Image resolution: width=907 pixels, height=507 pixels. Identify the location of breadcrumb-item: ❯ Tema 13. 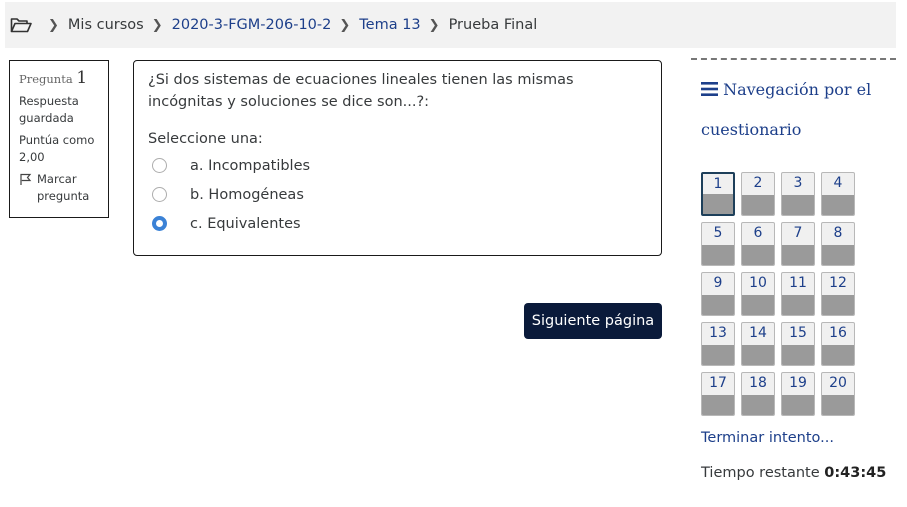
(375, 25).